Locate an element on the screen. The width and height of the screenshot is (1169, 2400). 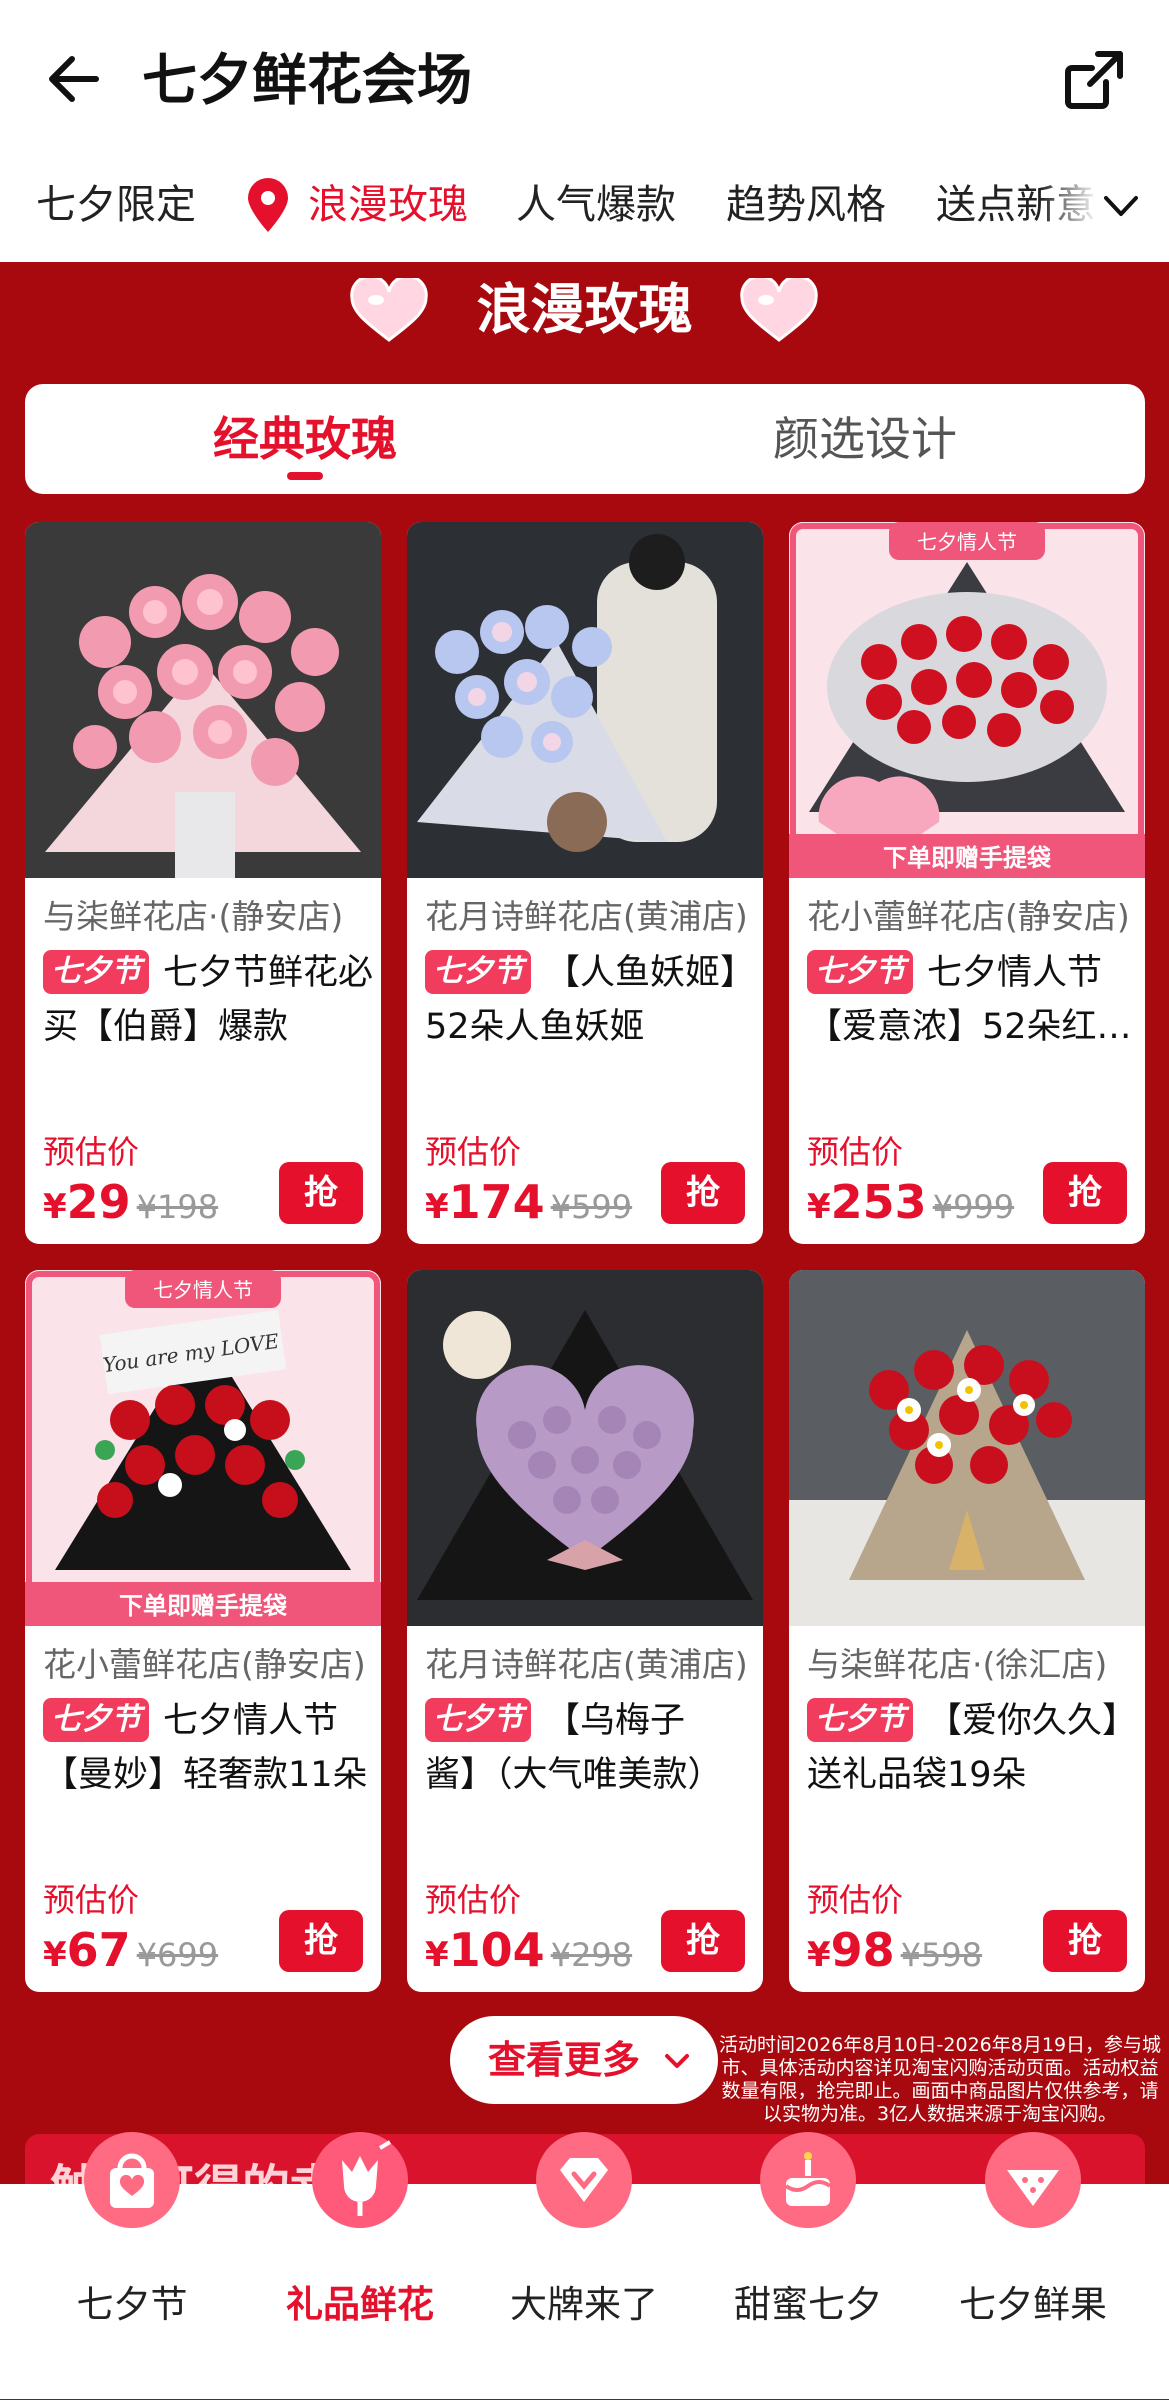
price: ¥98 ¥598 is located at coordinates (895, 1950).